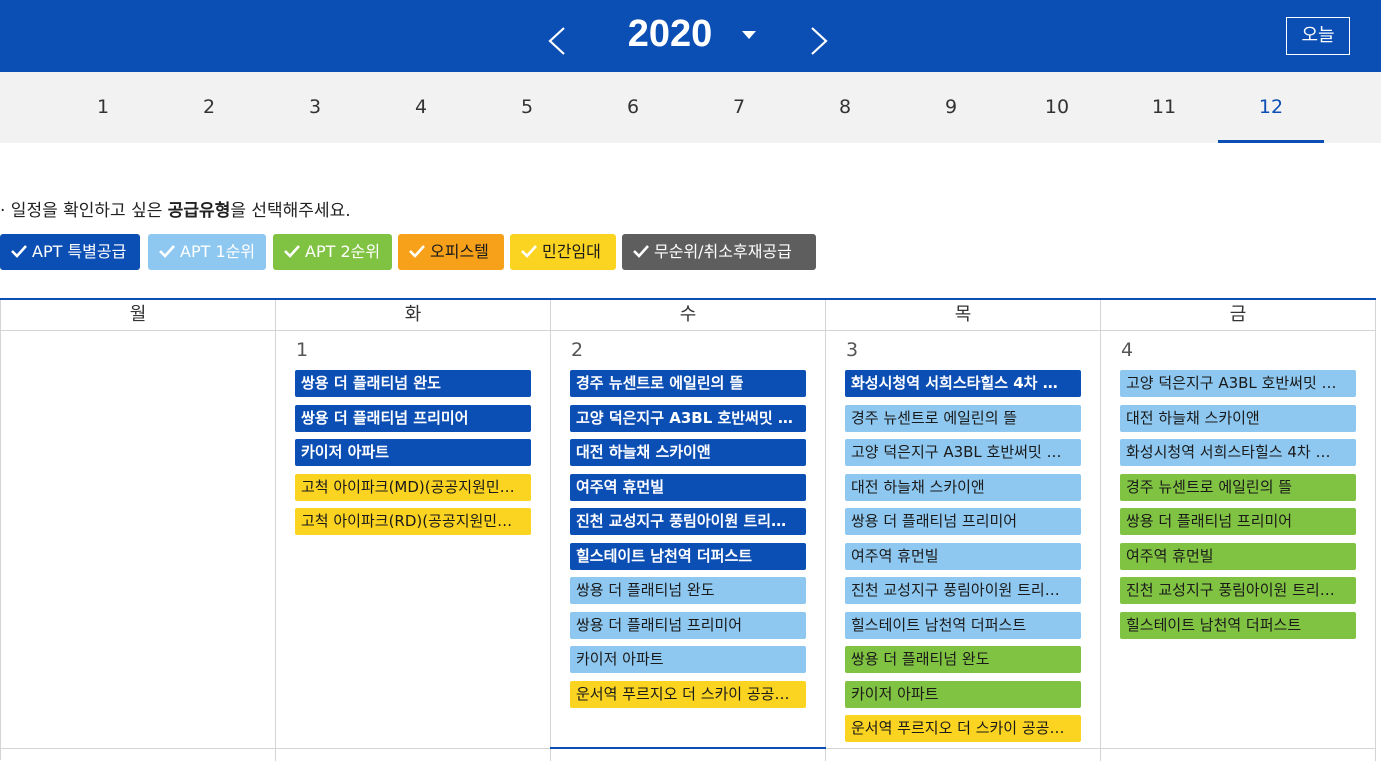  Describe the element at coordinates (723, 251) in the screenshot. I see `filter-chip-label: 무순위/취소후재공급` at that location.